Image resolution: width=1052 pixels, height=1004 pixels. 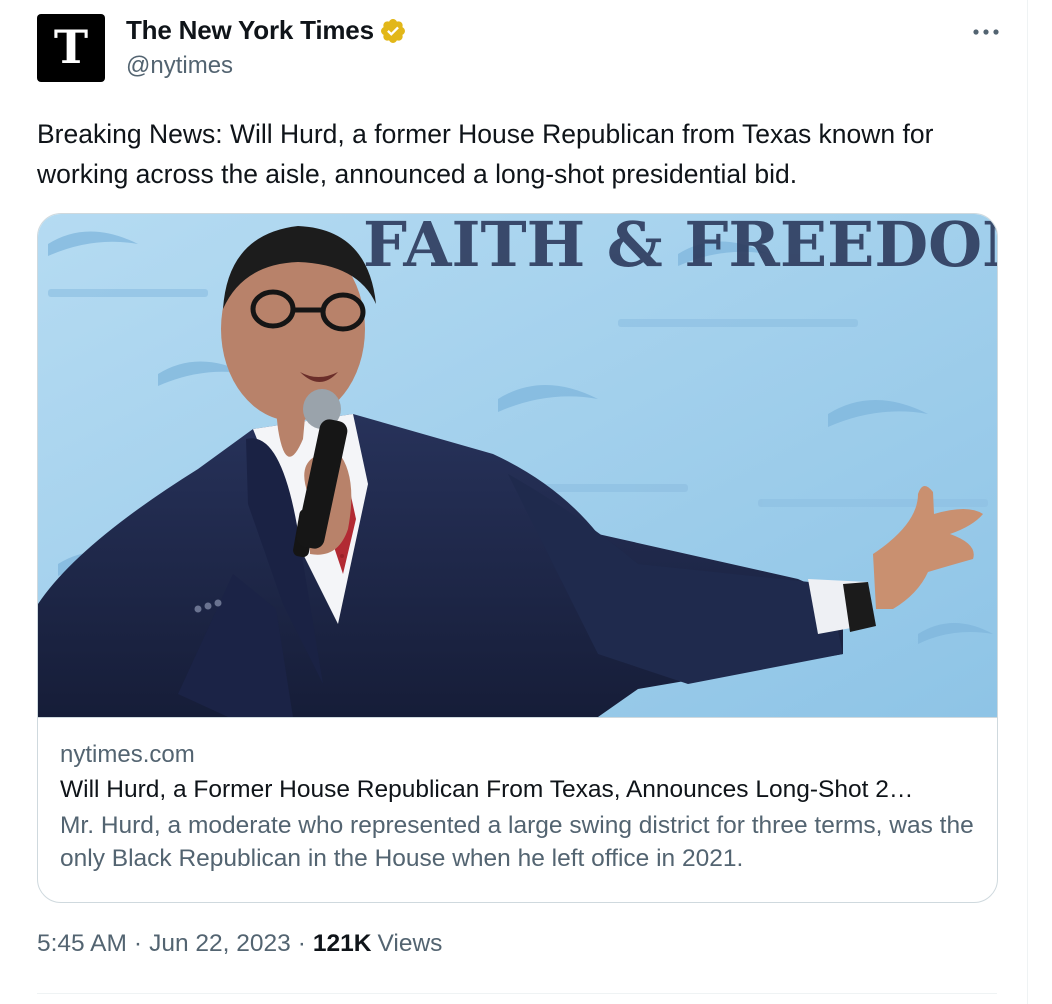 What do you see at coordinates (680, 247) in the screenshot?
I see `backdrop-banner-text: FAITH & FREEDOM C` at bounding box center [680, 247].